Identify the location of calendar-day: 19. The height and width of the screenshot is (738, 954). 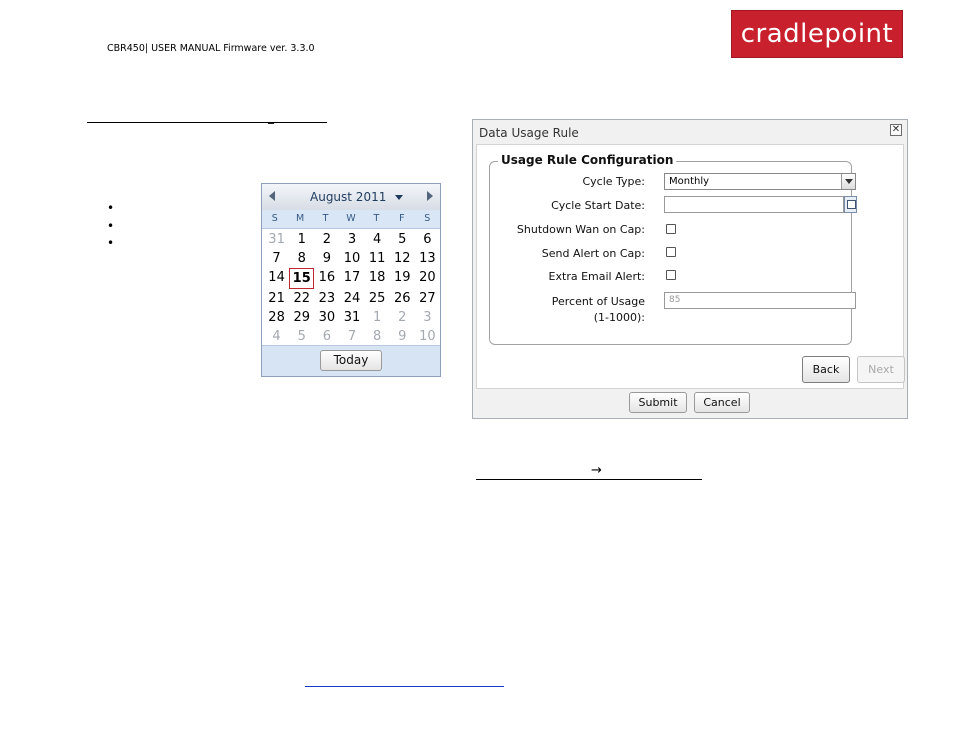
(402, 278).